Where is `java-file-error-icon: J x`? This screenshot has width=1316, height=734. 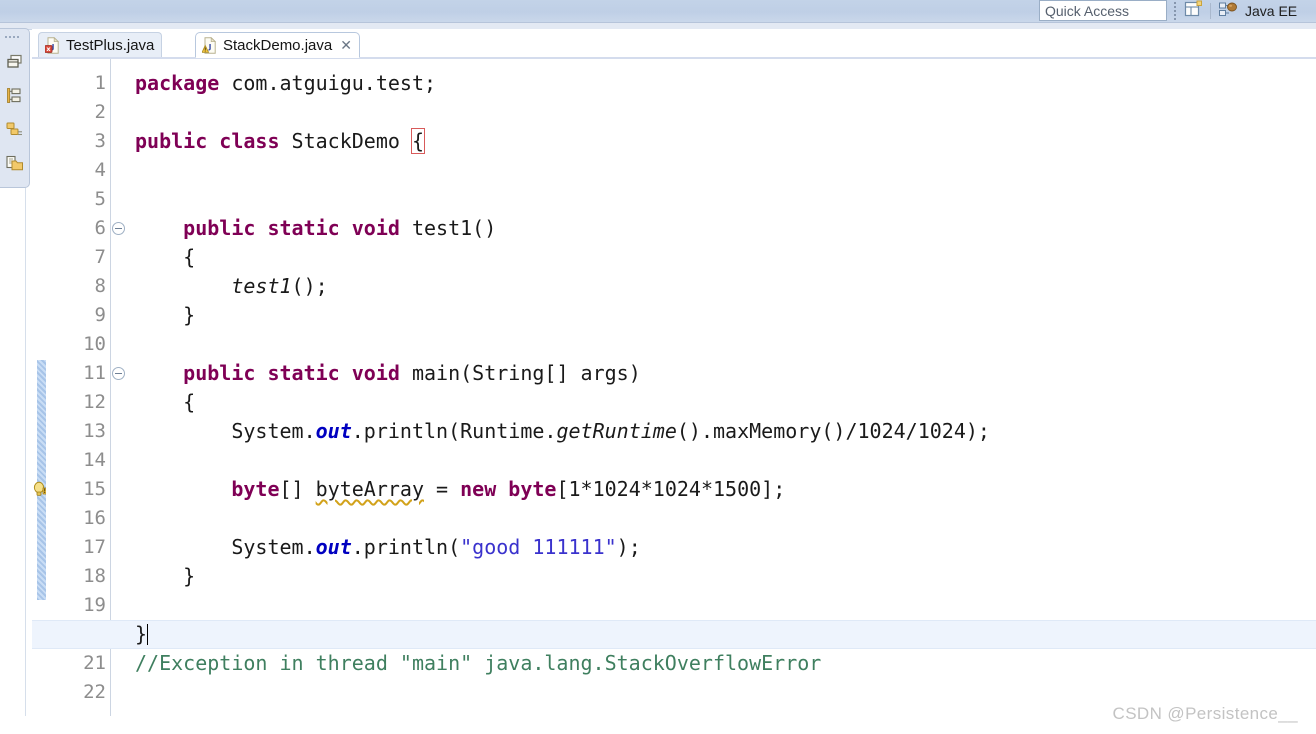 java-file-error-icon: J x is located at coordinates (52, 45).